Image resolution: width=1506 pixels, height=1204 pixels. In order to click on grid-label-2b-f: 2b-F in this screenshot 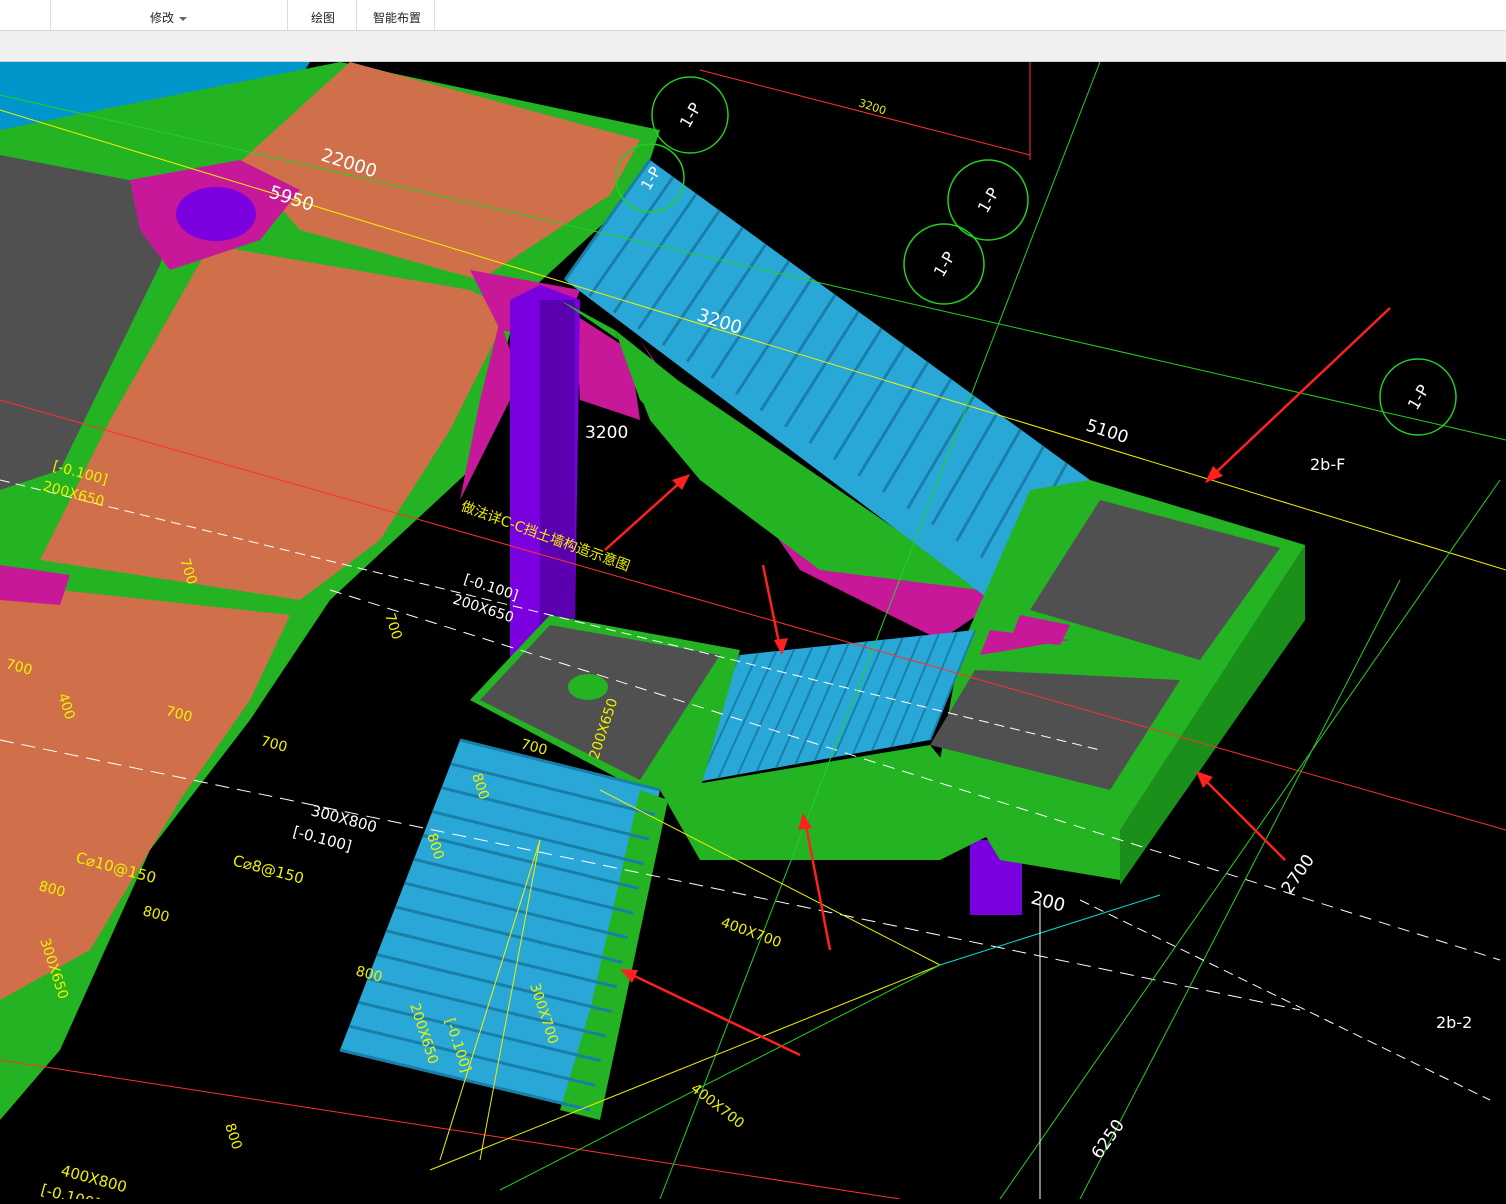, I will do `click(1327, 464)`.